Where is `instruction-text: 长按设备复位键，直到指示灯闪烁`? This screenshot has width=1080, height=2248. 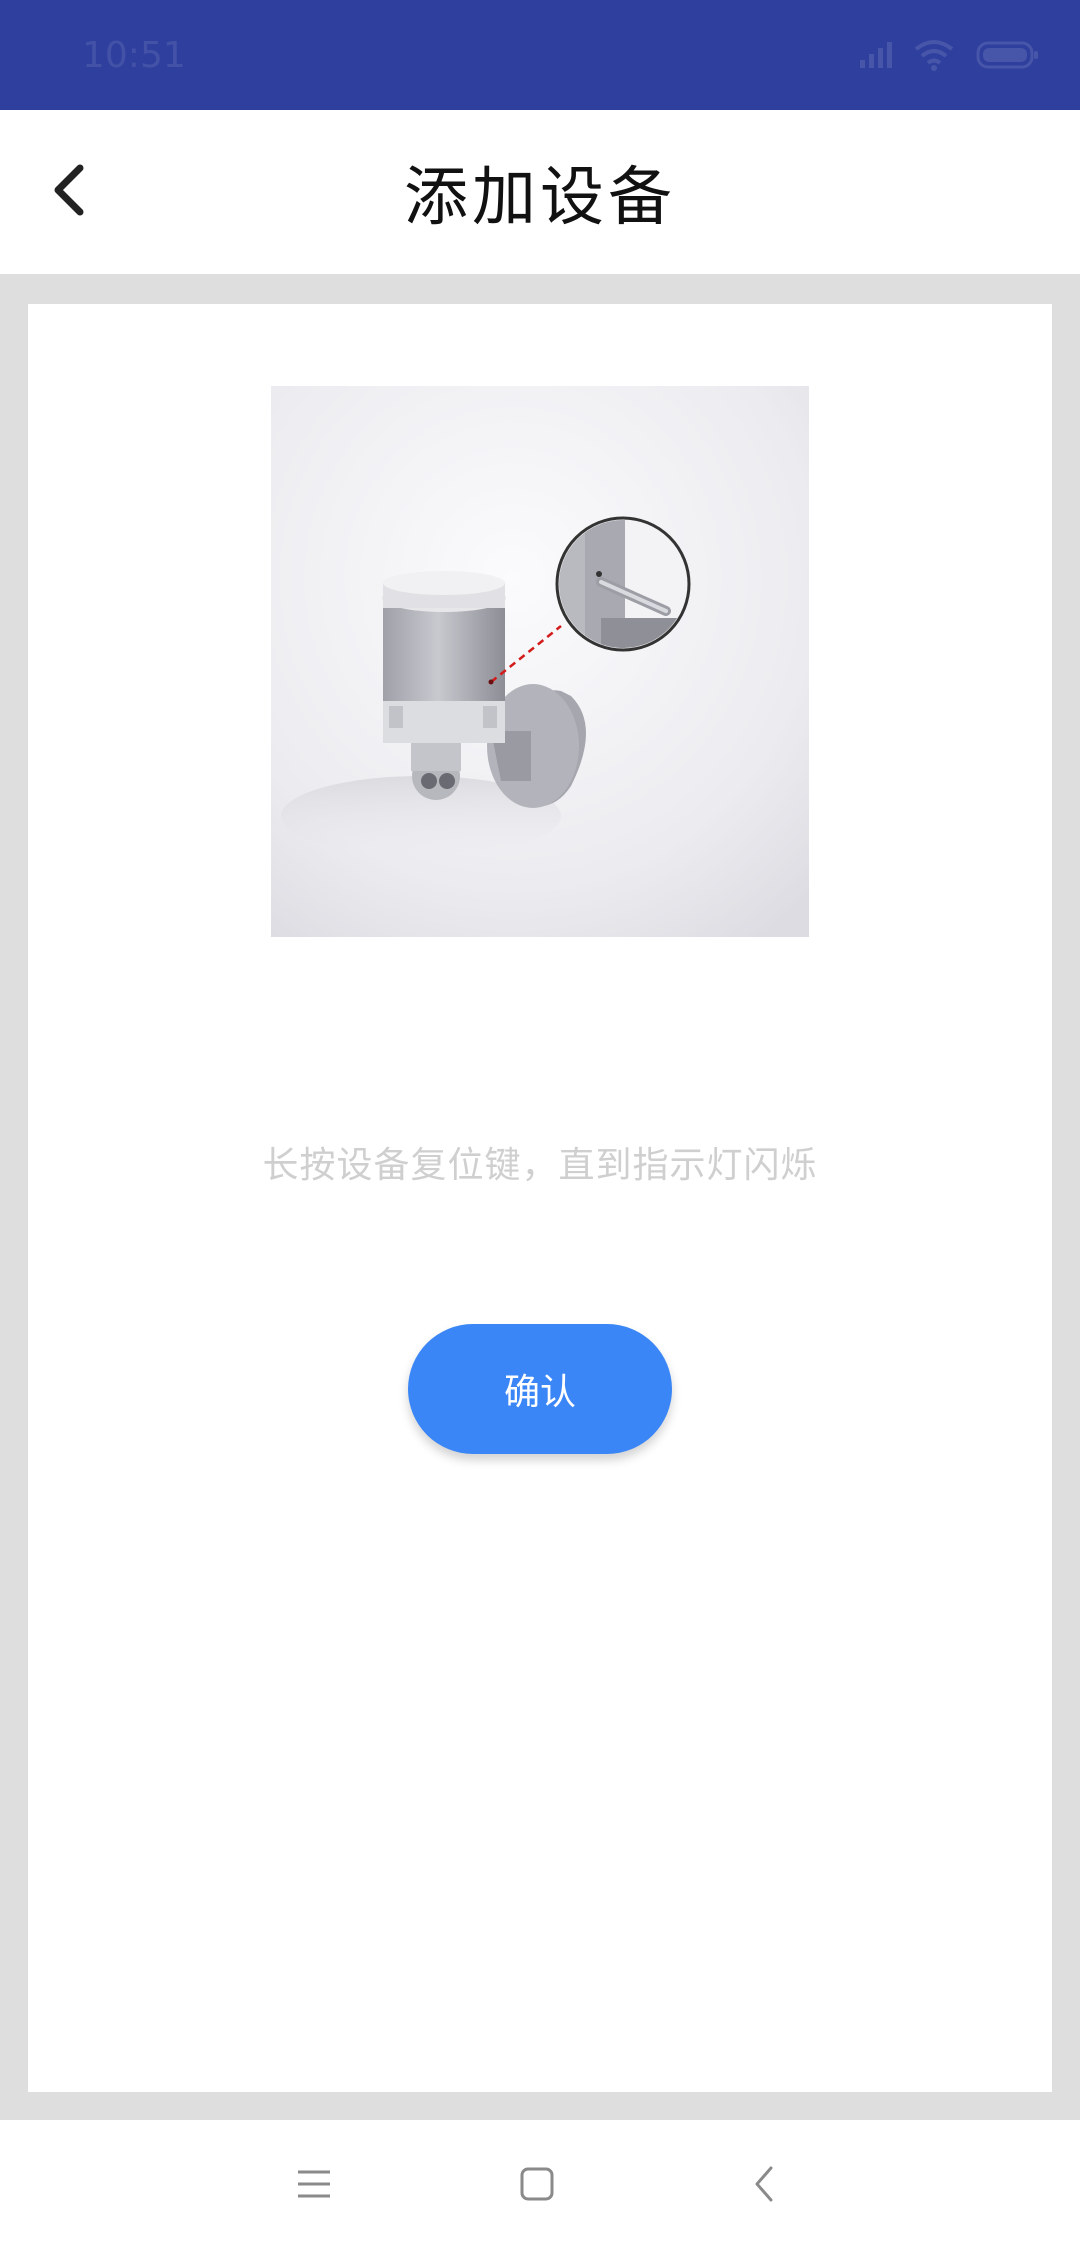 instruction-text: 长按设备复位键，直到指示灯闪烁 is located at coordinates (540, 1165).